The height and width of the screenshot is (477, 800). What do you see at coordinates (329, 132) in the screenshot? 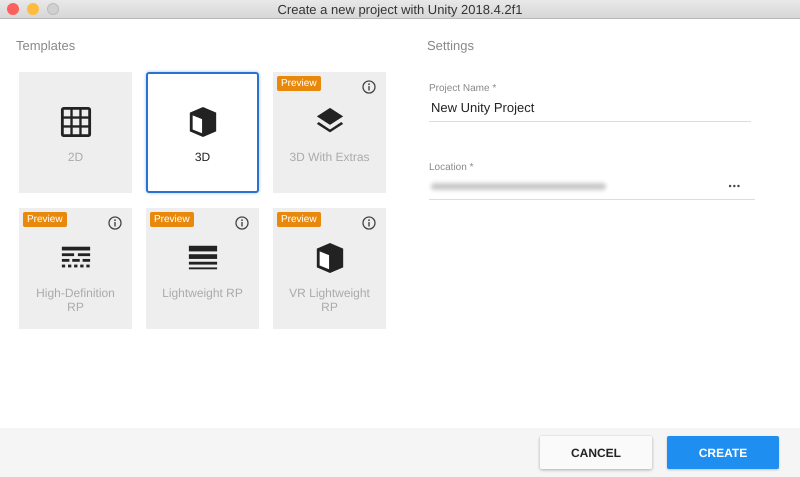
I see `template-card: Preview 3D With Extras` at bounding box center [329, 132].